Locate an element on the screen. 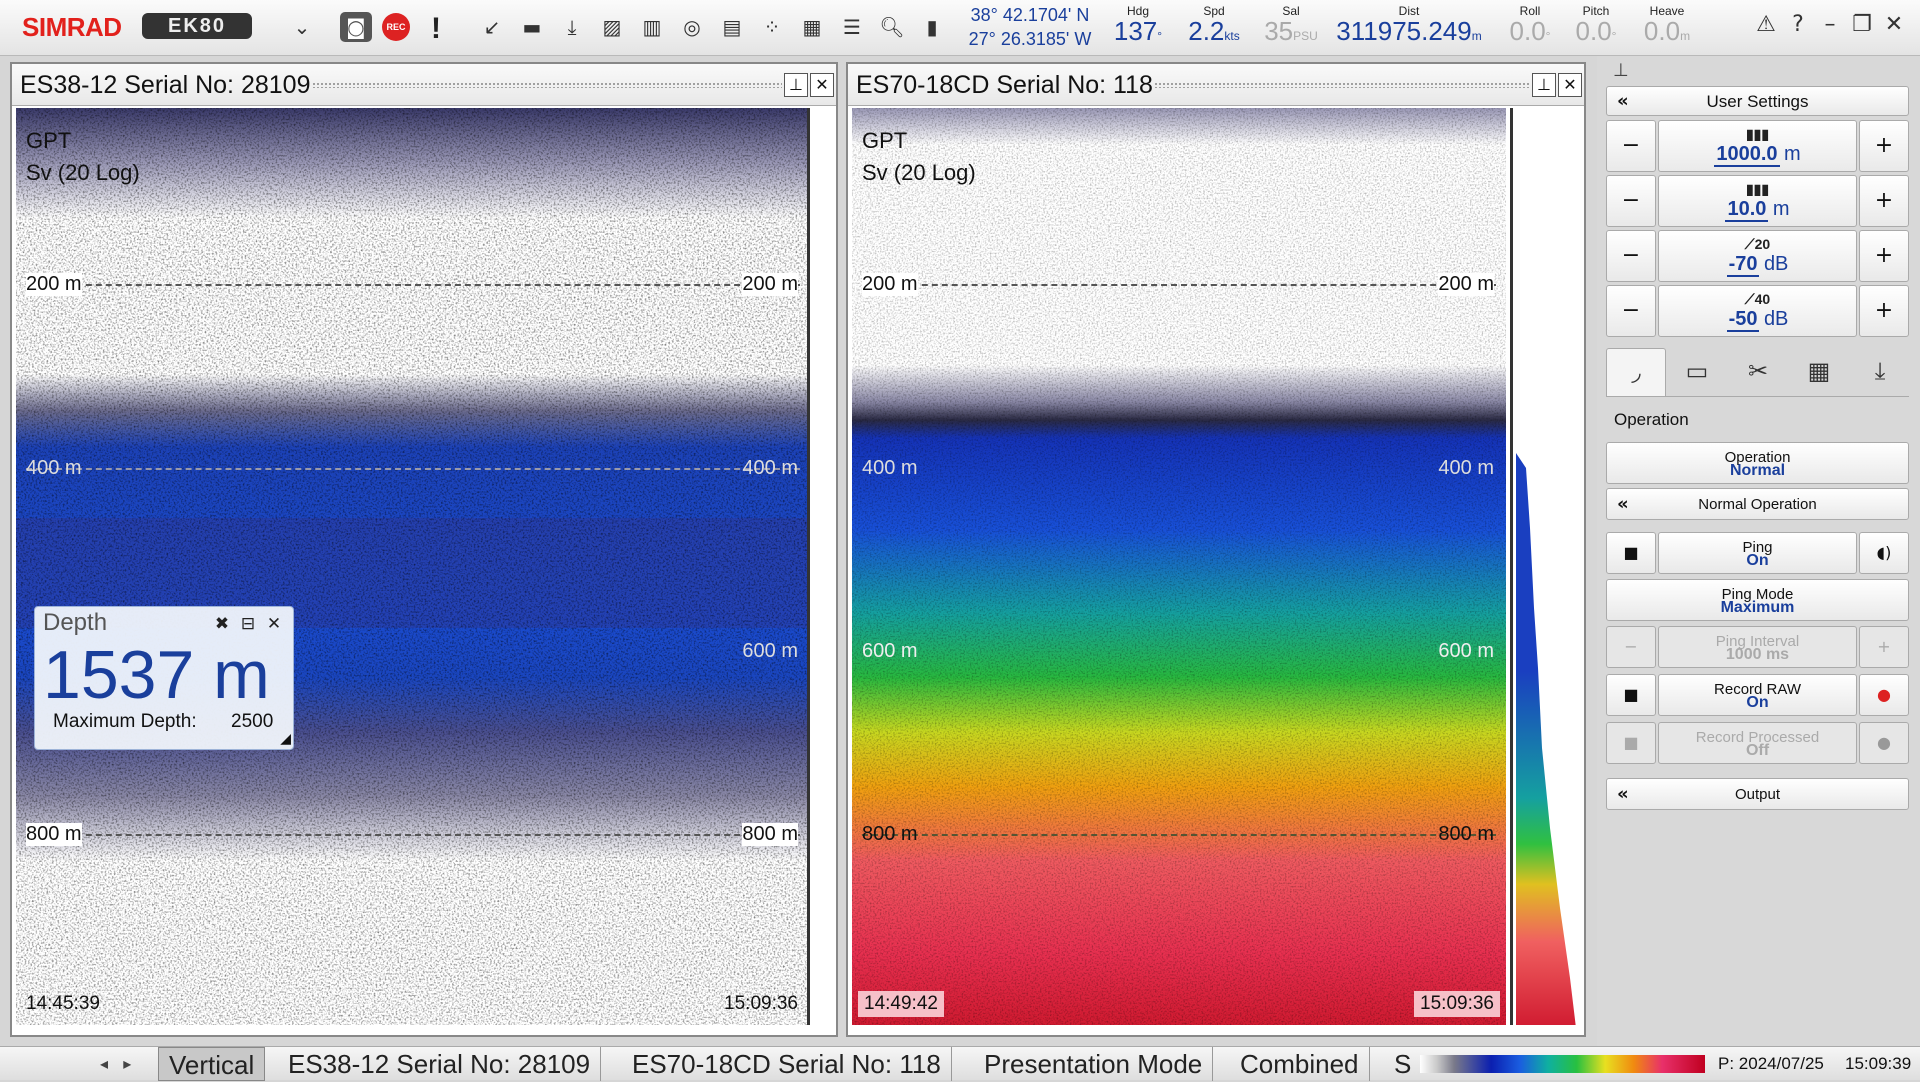 This screenshot has width=1920, height=1082. grid-icon: ▦ is located at coordinates (812, 27).